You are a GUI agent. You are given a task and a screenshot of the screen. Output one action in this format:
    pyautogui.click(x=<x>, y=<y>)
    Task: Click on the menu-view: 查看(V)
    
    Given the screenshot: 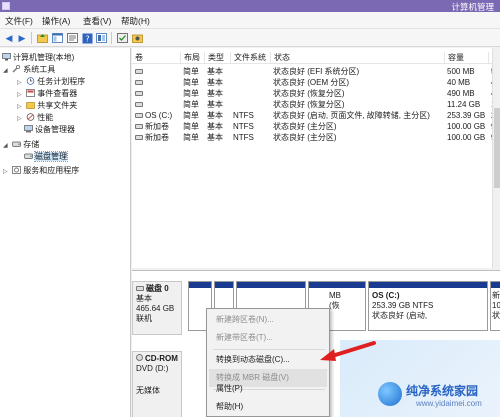 What is the action you would take?
    pyautogui.click(x=97, y=21)
    